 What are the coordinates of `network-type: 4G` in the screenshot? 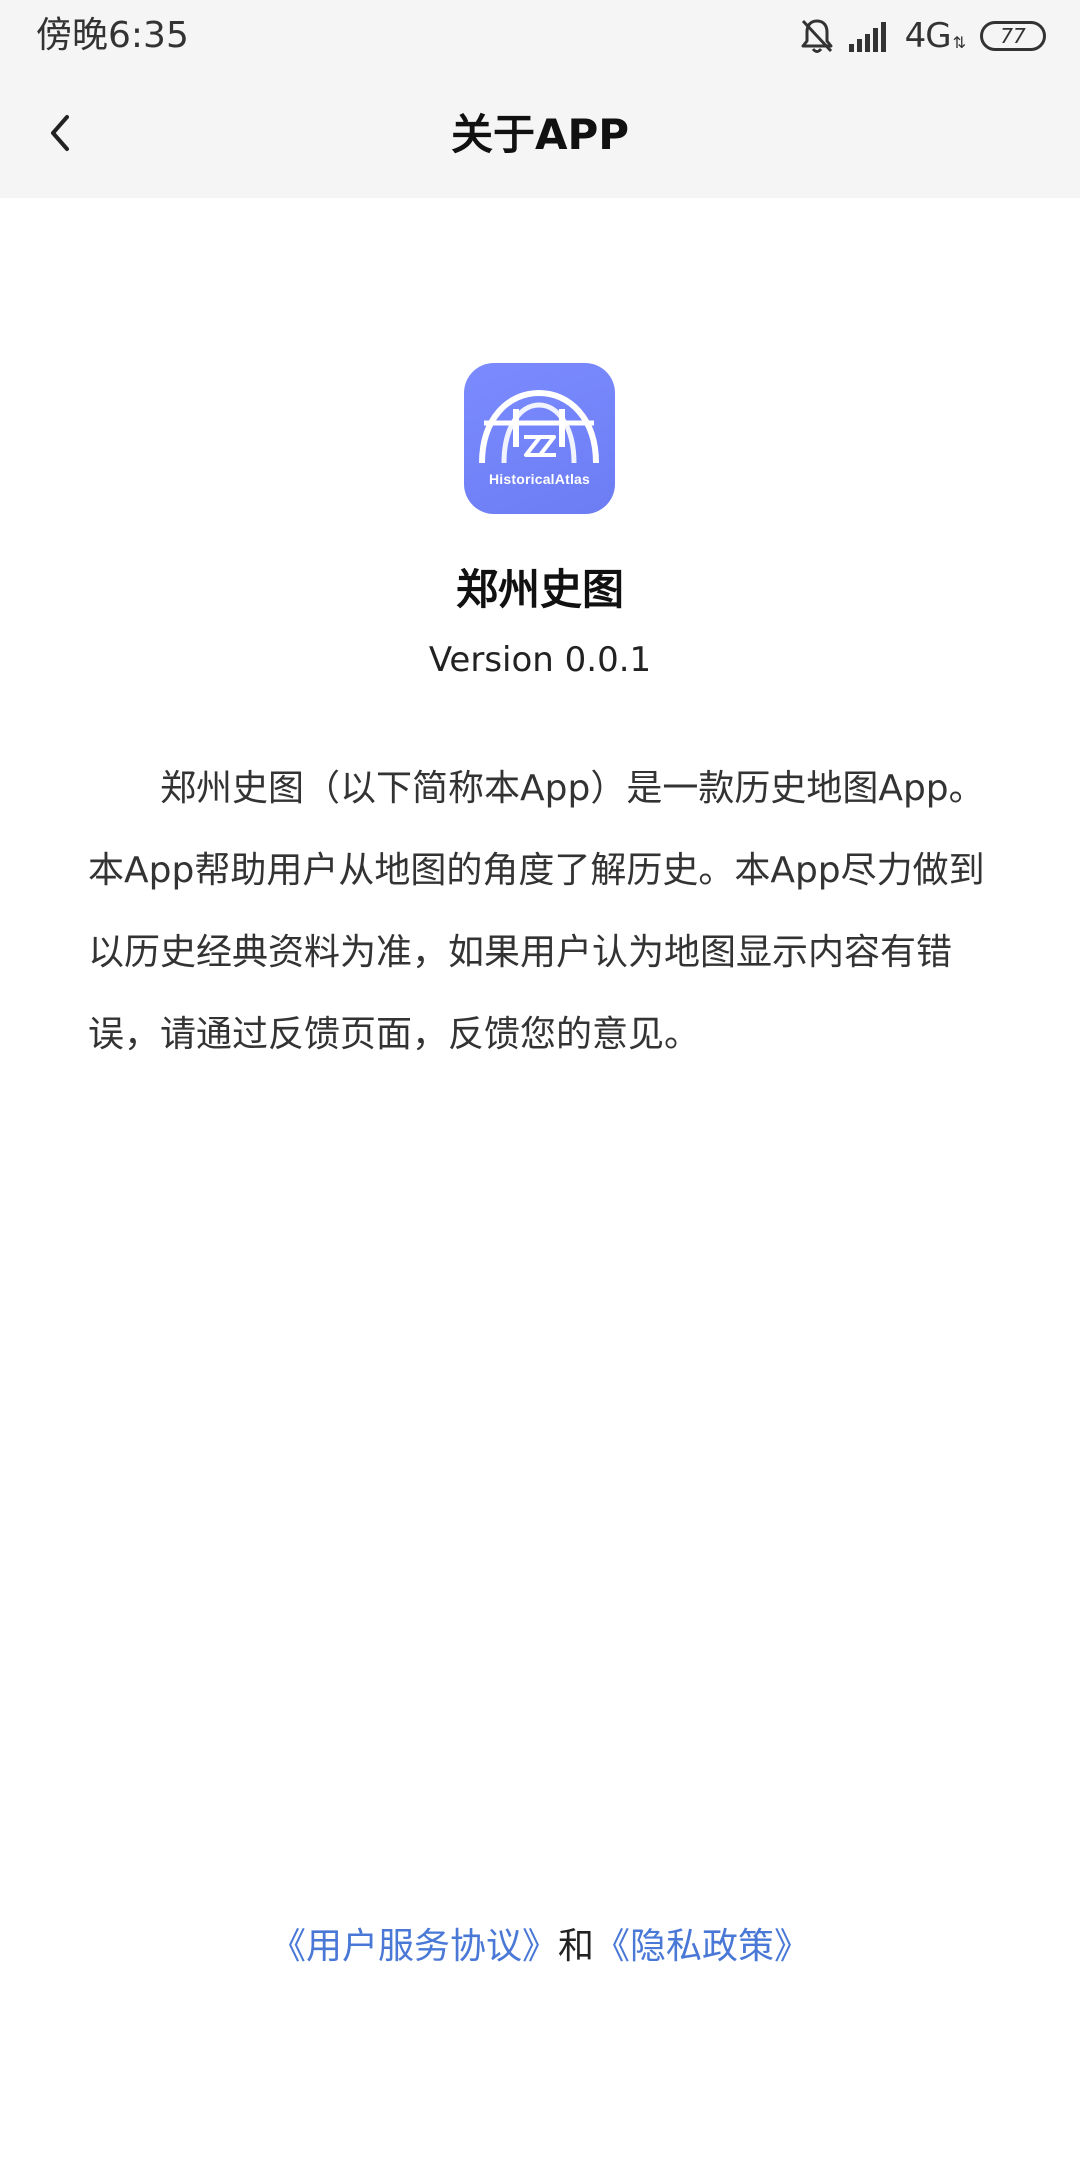 It's located at (928, 36).